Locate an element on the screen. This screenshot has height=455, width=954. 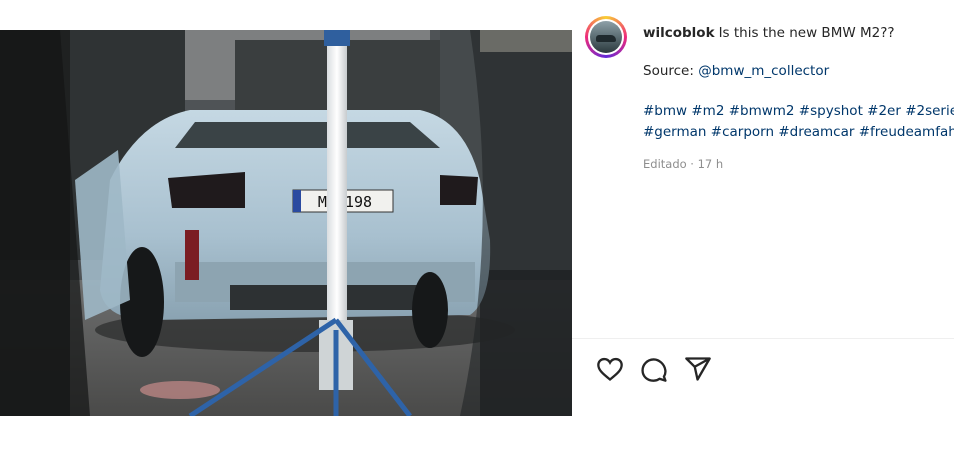
hashtags-line-1: #bmw #m2 #bmwm2 #spyshot #2er #2series is located at coordinates (798, 111).